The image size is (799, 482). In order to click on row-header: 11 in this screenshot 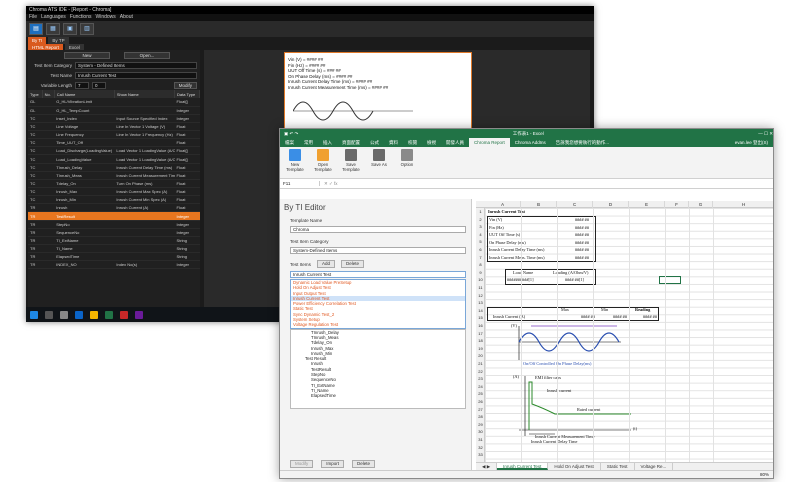, I will do `click(480, 287)`.